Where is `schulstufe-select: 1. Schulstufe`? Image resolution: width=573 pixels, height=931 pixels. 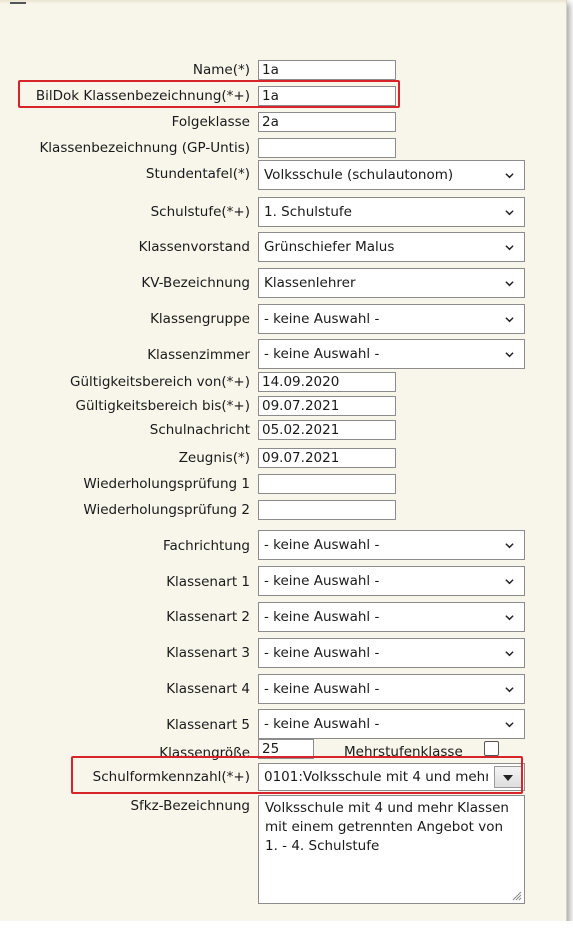
schulstufe-select: 1. Schulstufe is located at coordinates (391, 212).